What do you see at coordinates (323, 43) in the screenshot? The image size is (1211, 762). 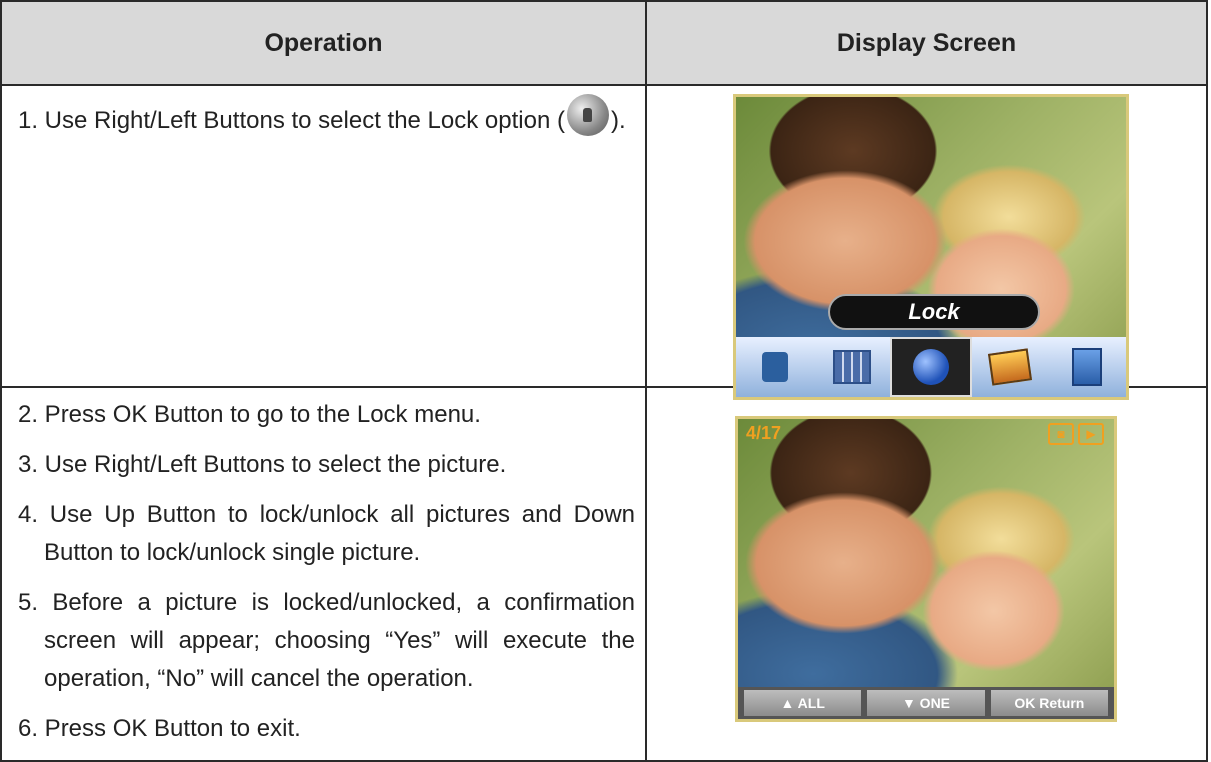 I see `header-operation: Operation` at bounding box center [323, 43].